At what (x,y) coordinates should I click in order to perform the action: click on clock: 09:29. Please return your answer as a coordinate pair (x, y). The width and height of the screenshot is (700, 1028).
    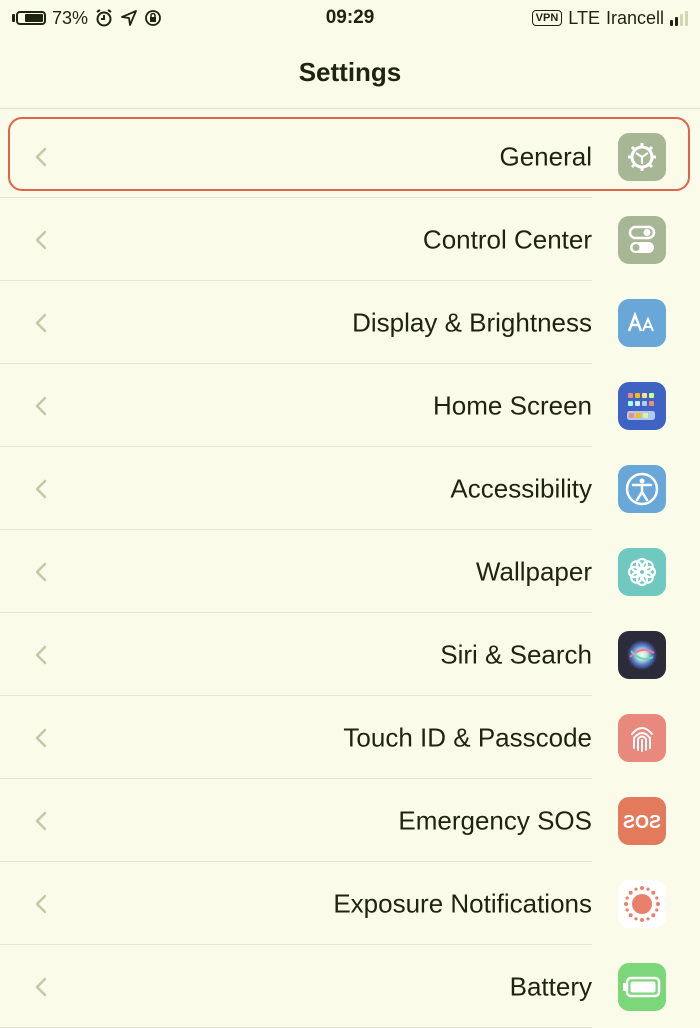
    Looking at the image, I should click on (350, 17).